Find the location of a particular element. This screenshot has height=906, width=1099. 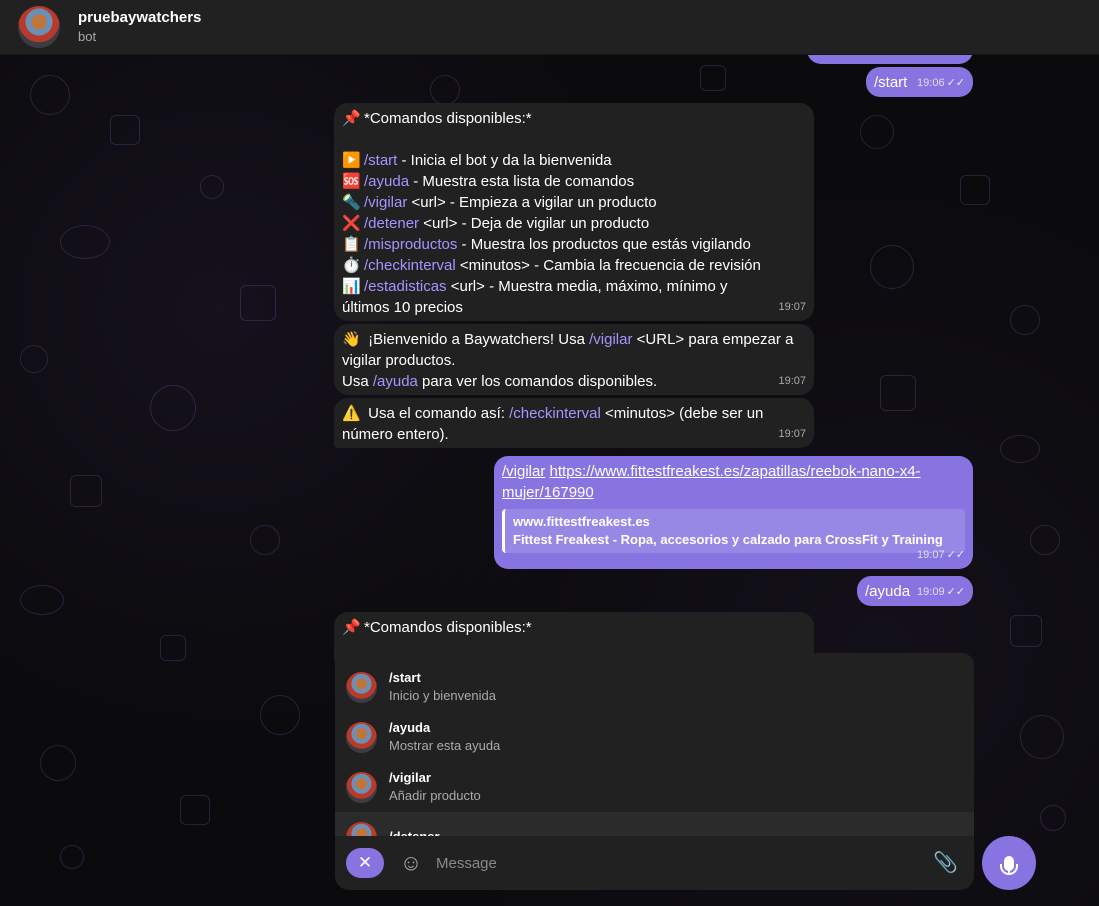

close-icon: ✕ is located at coordinates (365, 863).